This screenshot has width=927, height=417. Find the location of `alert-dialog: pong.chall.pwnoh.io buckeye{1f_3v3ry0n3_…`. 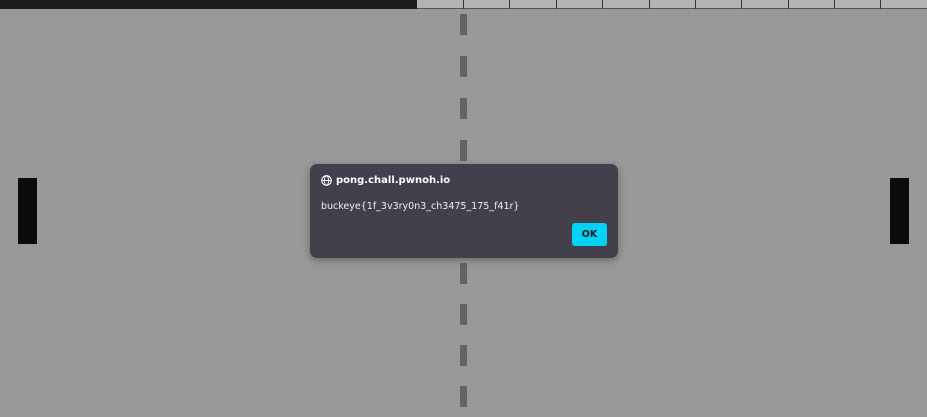

alert-dialog: pong.chall.pwnoh.io buckeye{1f_3v3ry0n3_… is located at coordinates (464, 211).